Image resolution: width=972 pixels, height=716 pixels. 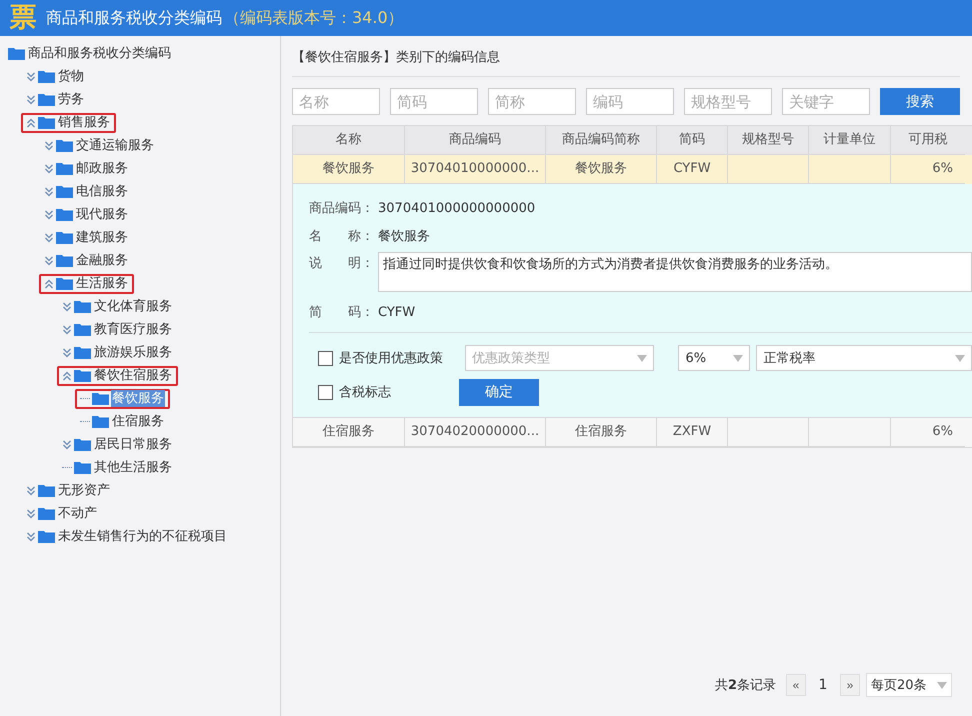 What do you see at coordinates (391, 358) in the screenshot?
I see `checkbox-label: 是否使用优惠政策` at bounding box center [391, 358].